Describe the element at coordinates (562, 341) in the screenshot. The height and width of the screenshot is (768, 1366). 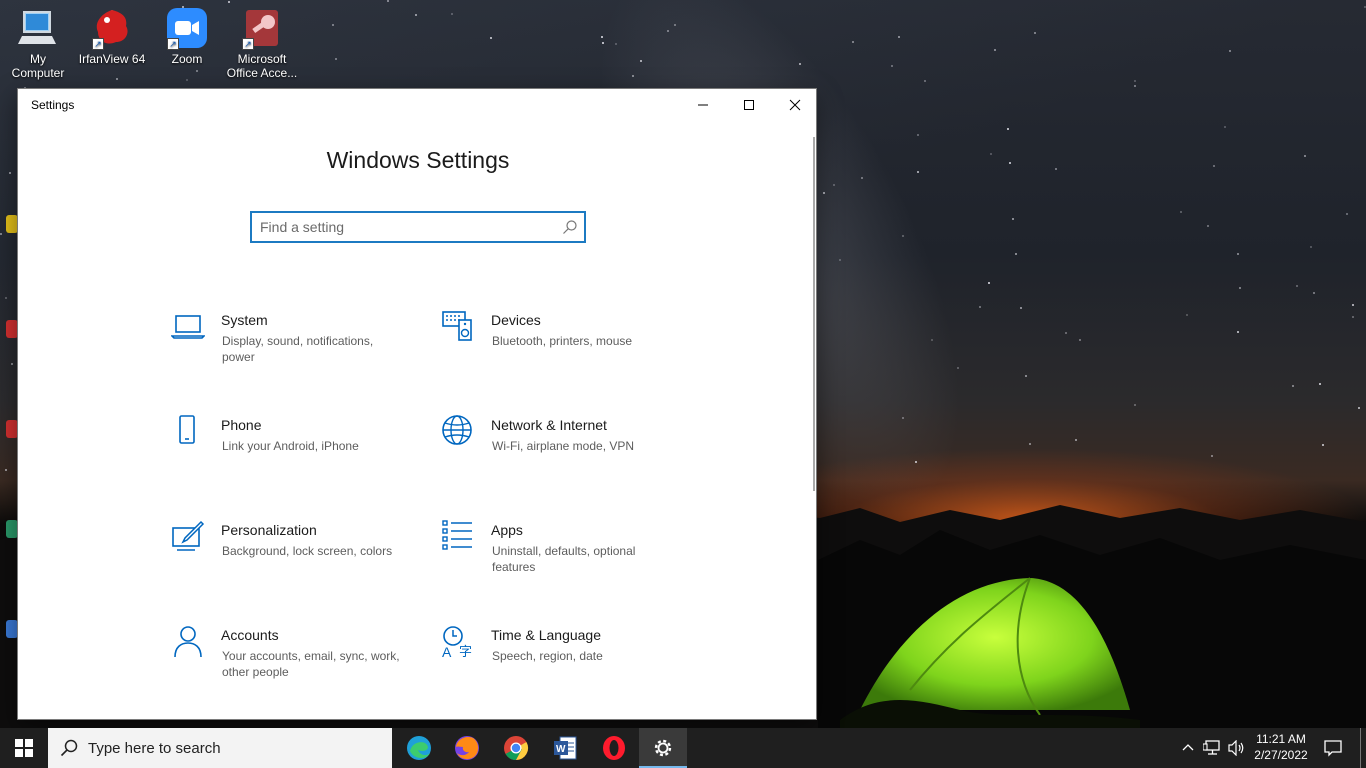
I see `tile-description: Bluetooth, printers, mouse` at that location.